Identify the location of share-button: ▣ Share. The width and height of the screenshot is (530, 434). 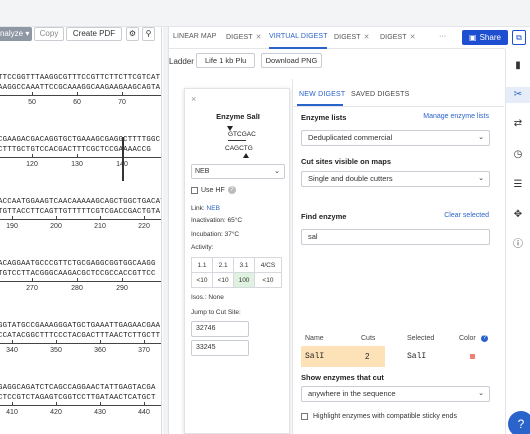
(485, 37).